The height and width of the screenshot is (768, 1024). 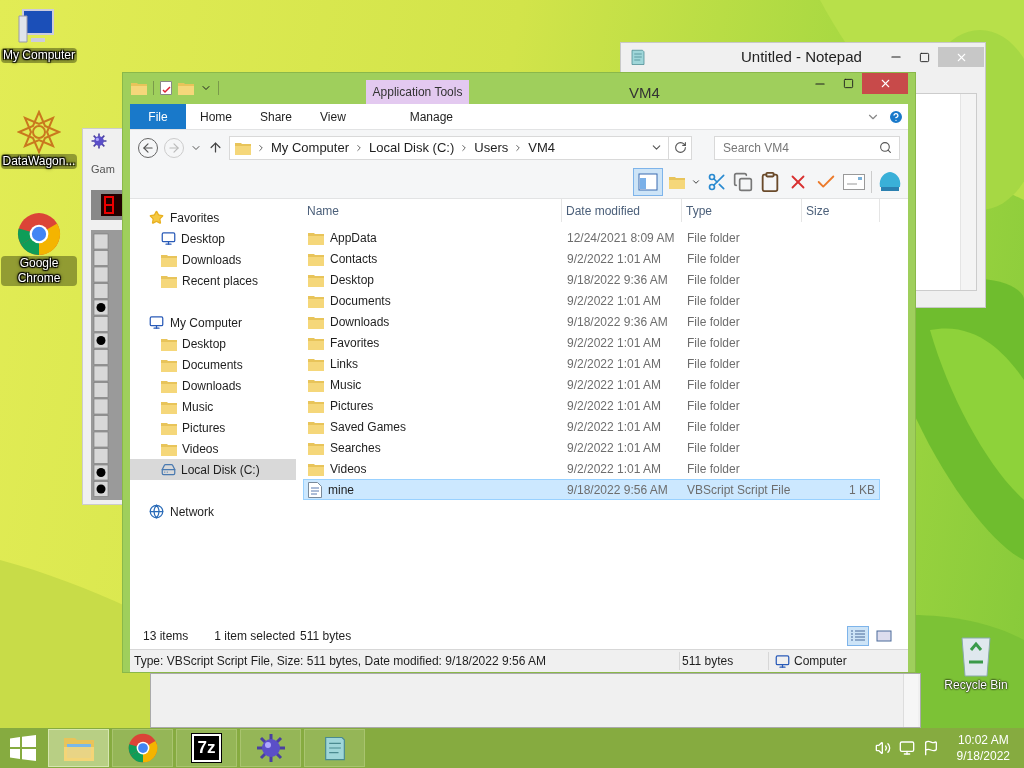 What do you see at coordinates (213, 322) in the screenshot?
I see `nav-item: My Computer` at bounding box center [213, 322].